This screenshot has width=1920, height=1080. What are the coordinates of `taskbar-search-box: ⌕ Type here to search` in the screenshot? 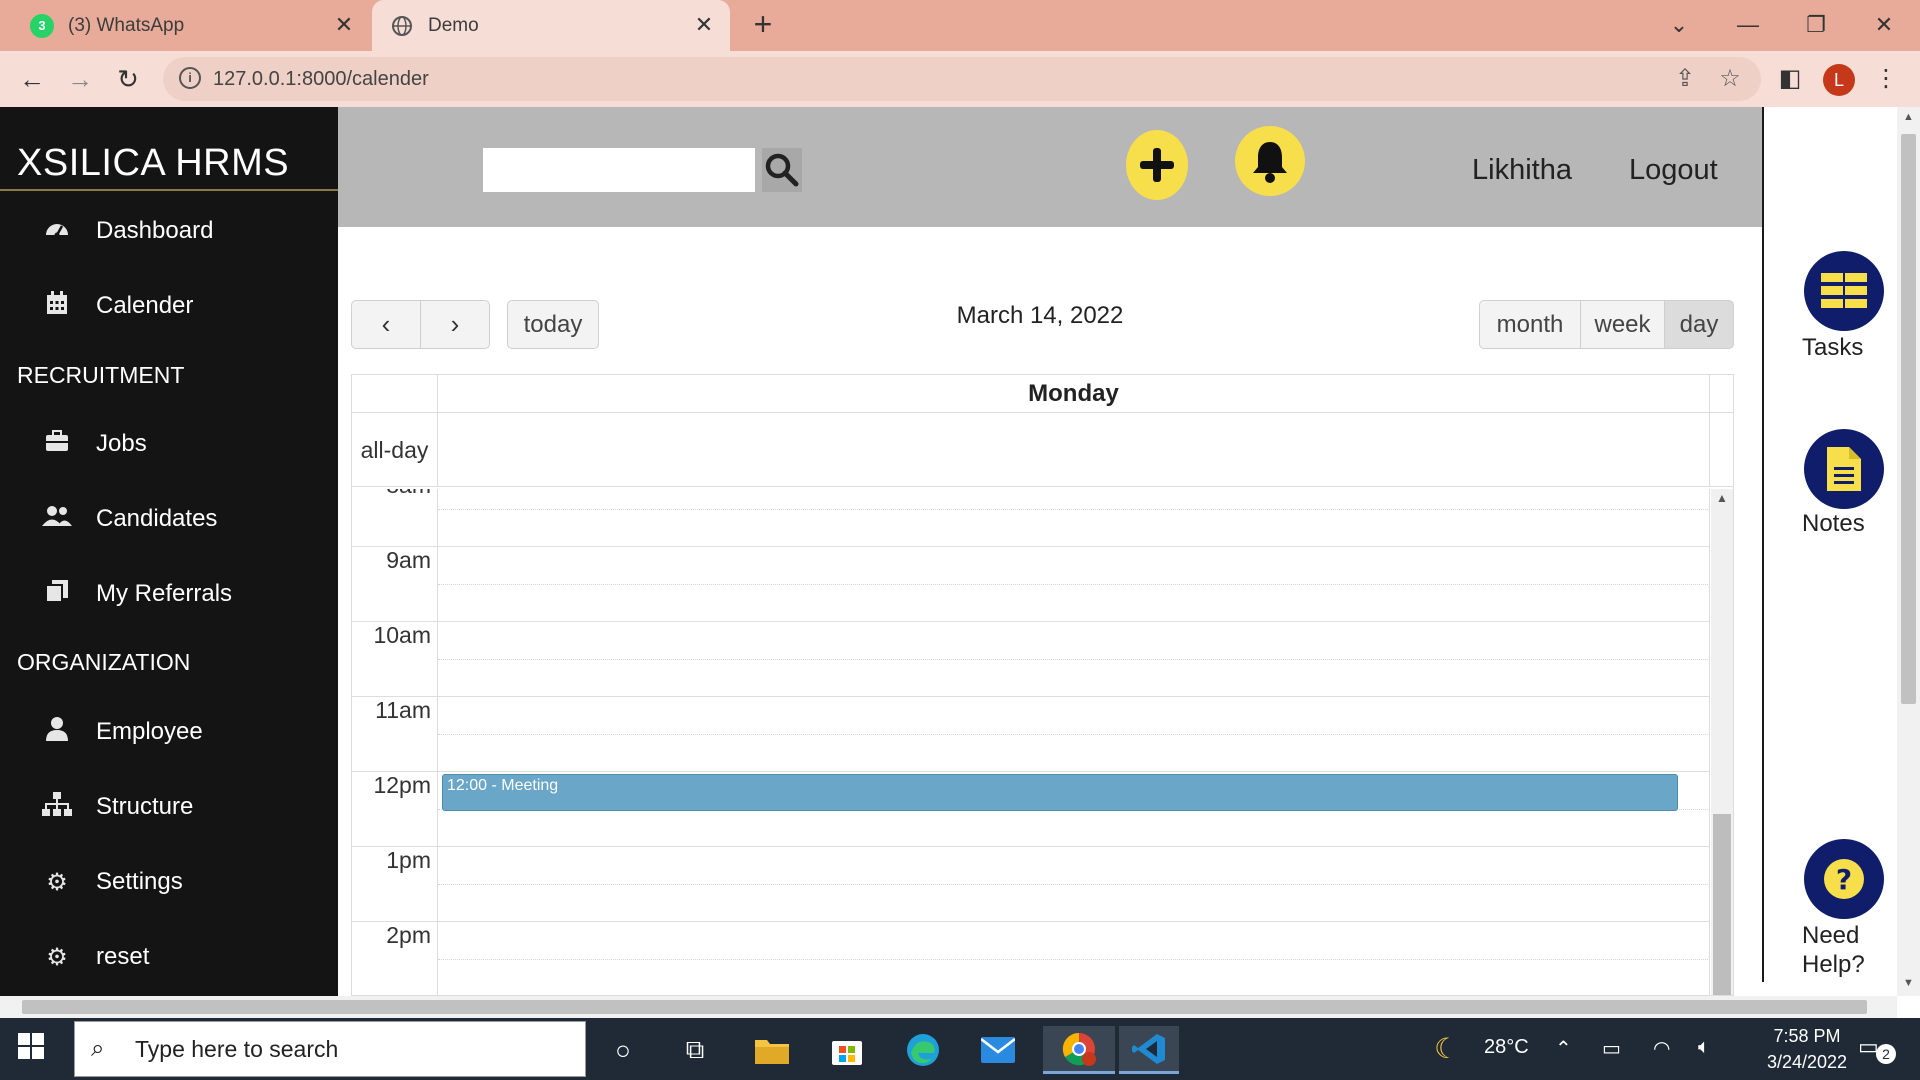 It's located at (330, 1049).